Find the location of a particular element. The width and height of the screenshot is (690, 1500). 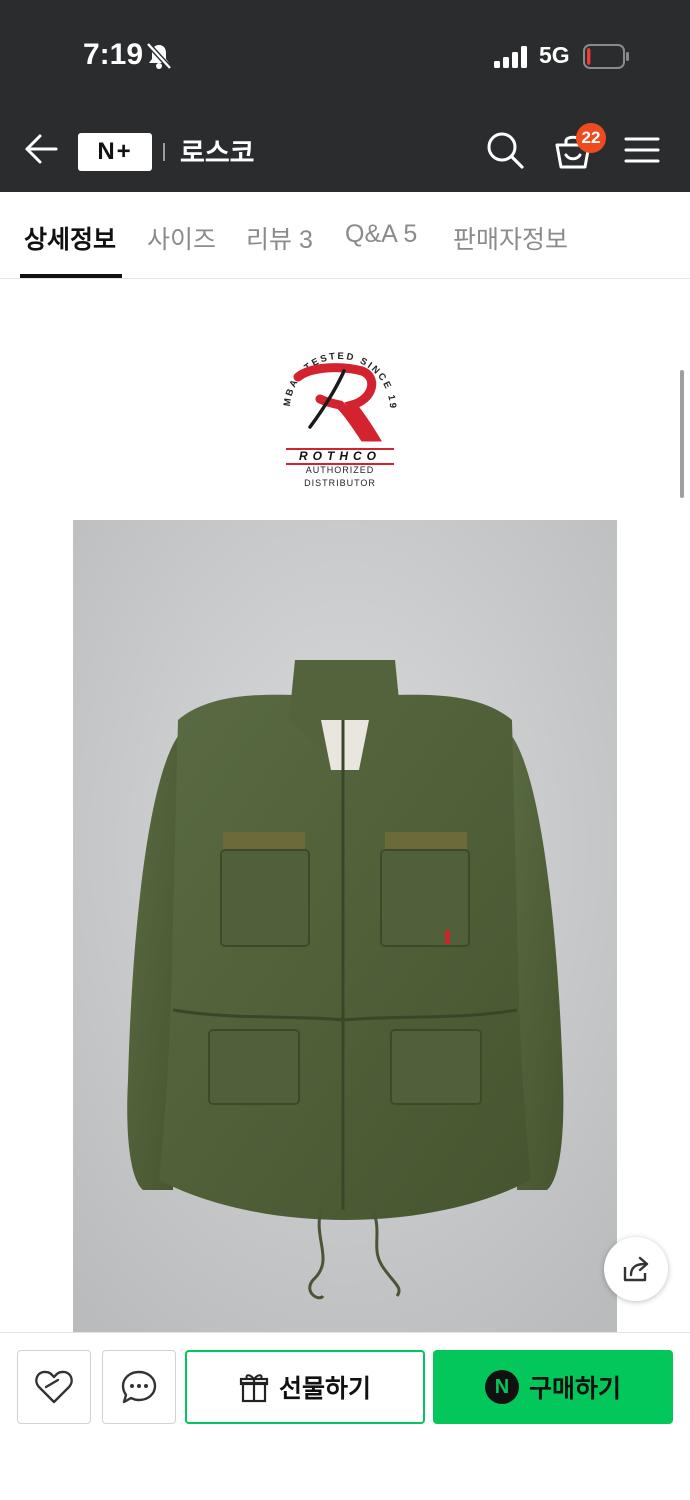

svg-text: ROTHCO is located at coordinates (340, 456).